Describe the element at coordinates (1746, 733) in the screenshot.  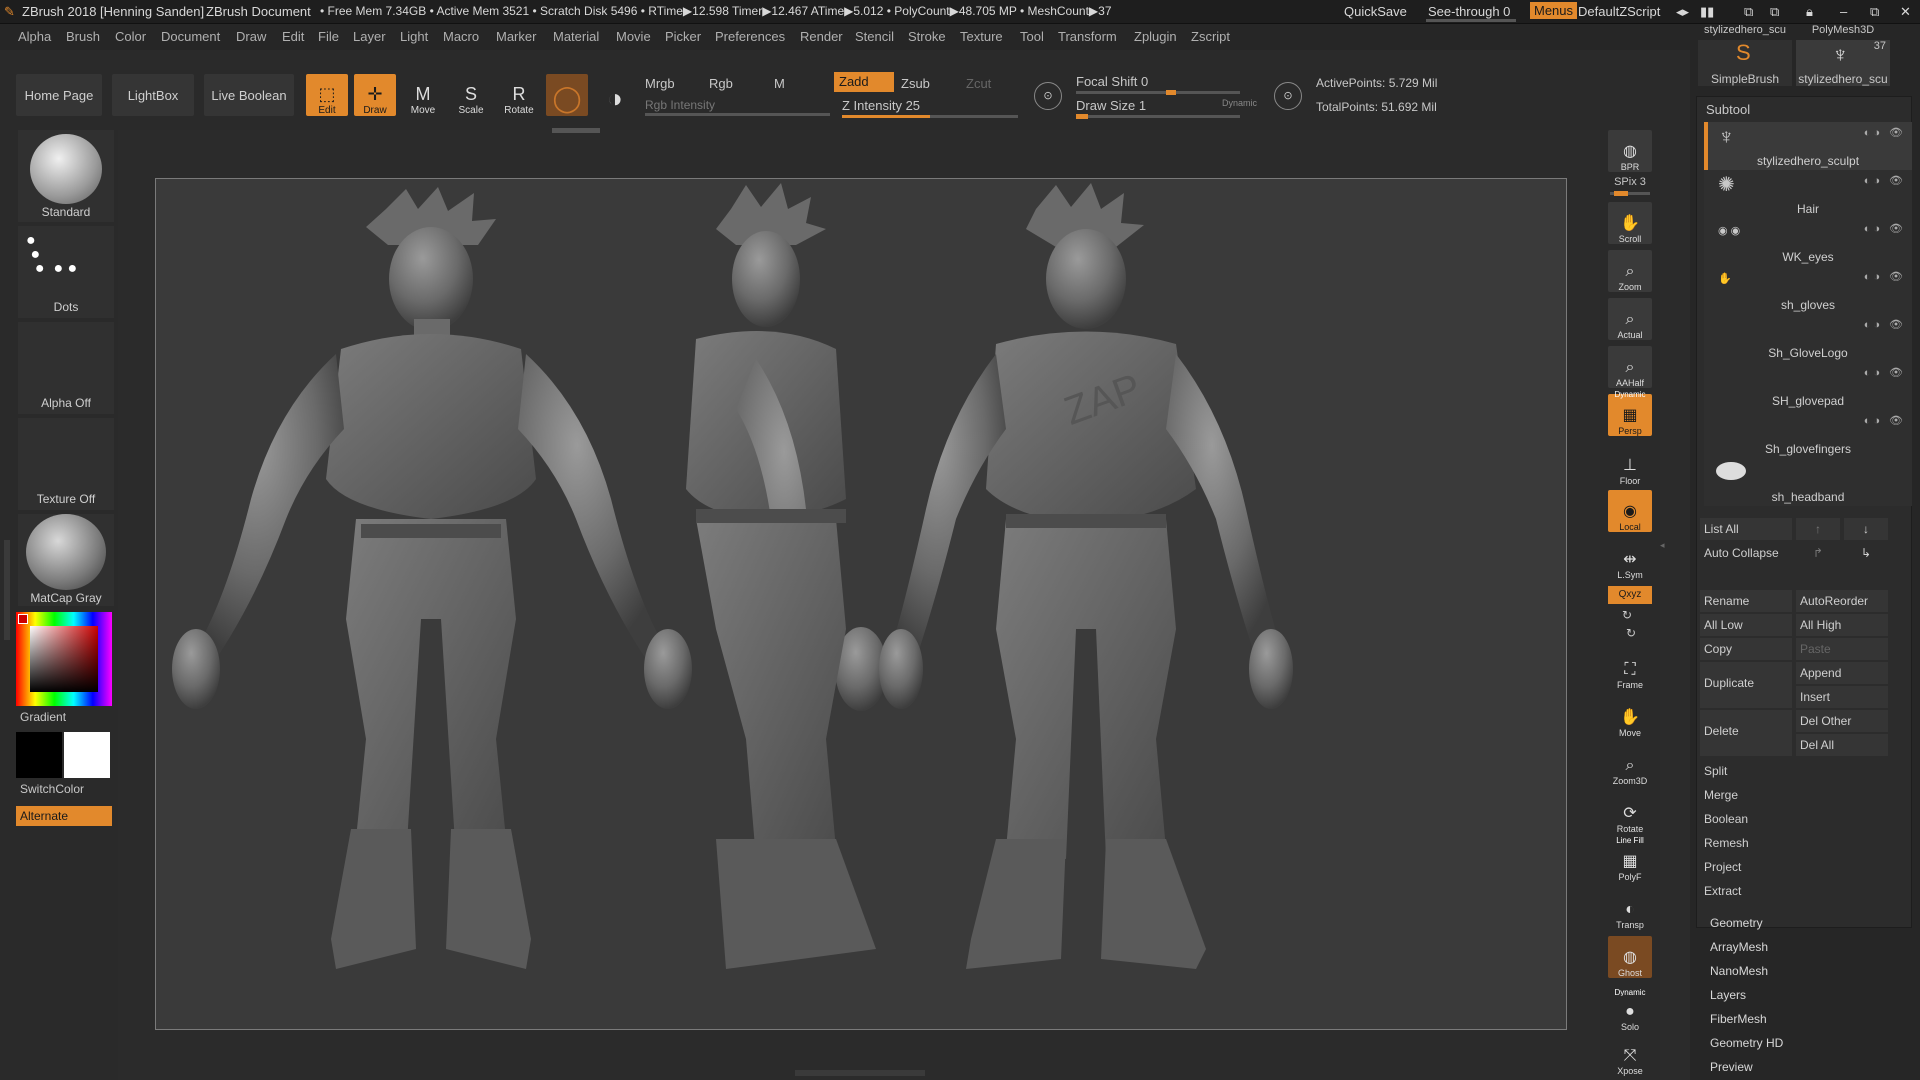
I see `delete-button: Delete` at that location.